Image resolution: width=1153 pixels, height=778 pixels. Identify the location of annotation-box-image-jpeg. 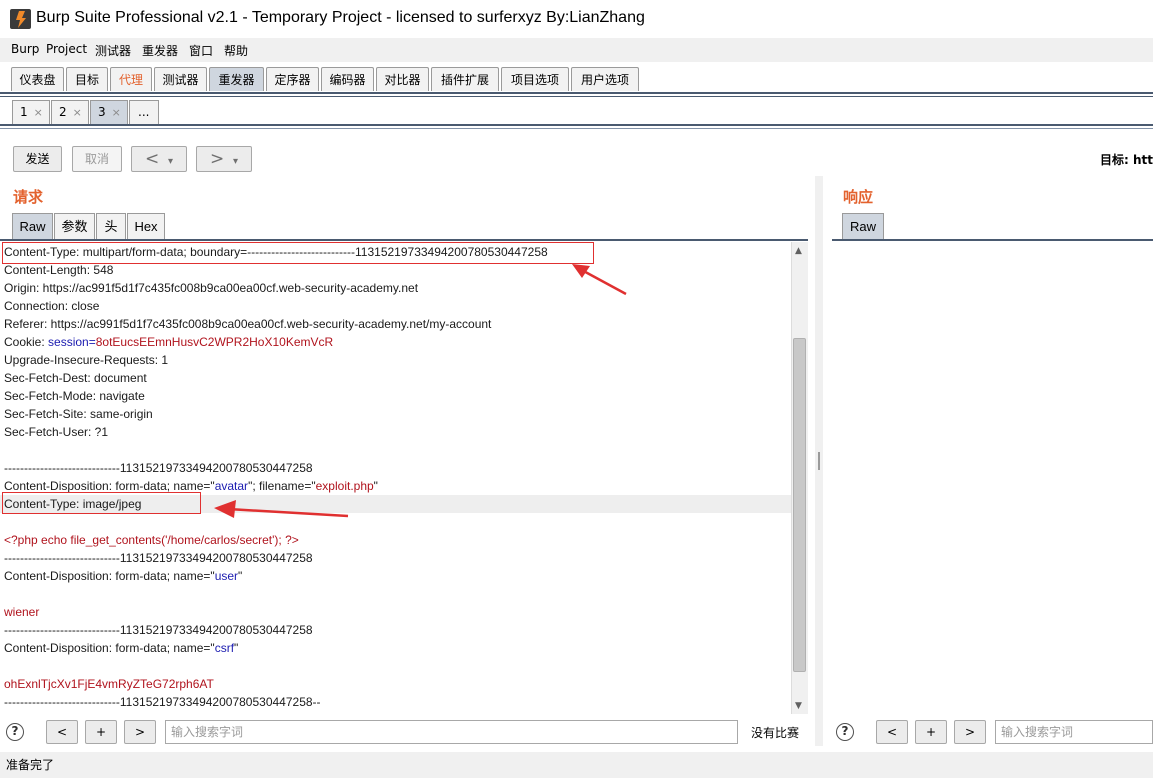
(101, 503).